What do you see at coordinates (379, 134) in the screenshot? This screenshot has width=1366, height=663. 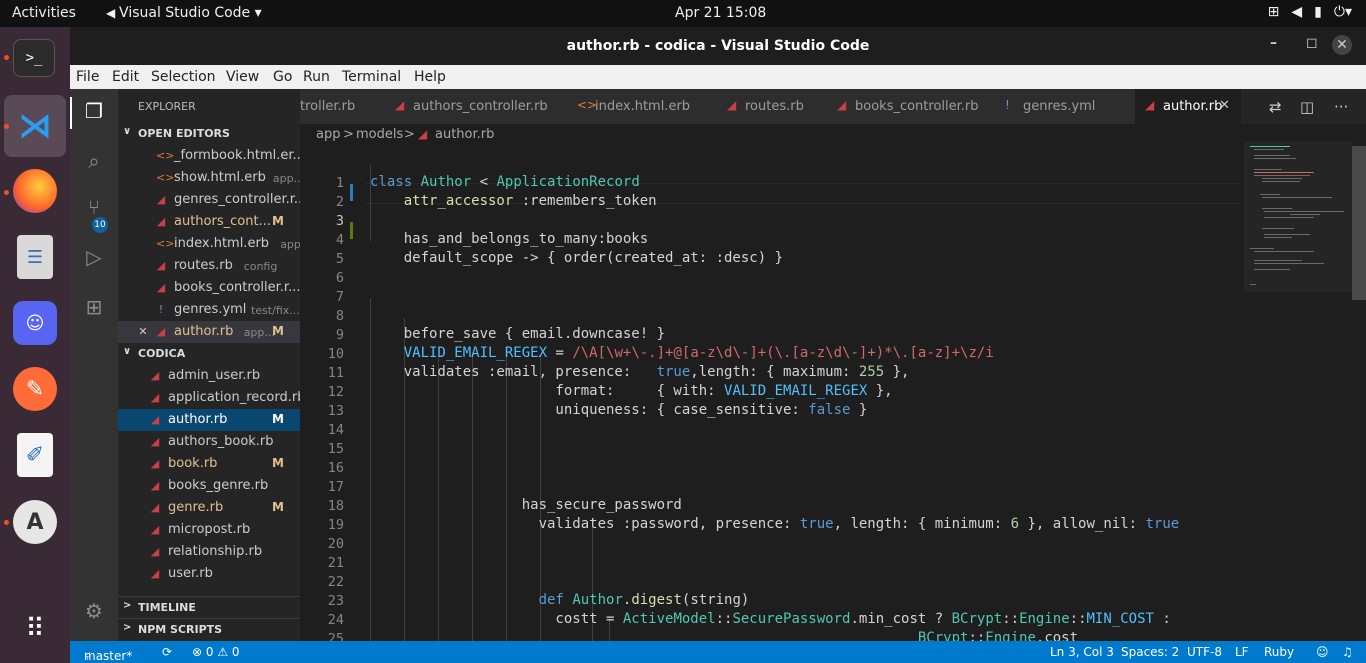 I see `breadcrumb-models: models` at bounding box center [379, 134].